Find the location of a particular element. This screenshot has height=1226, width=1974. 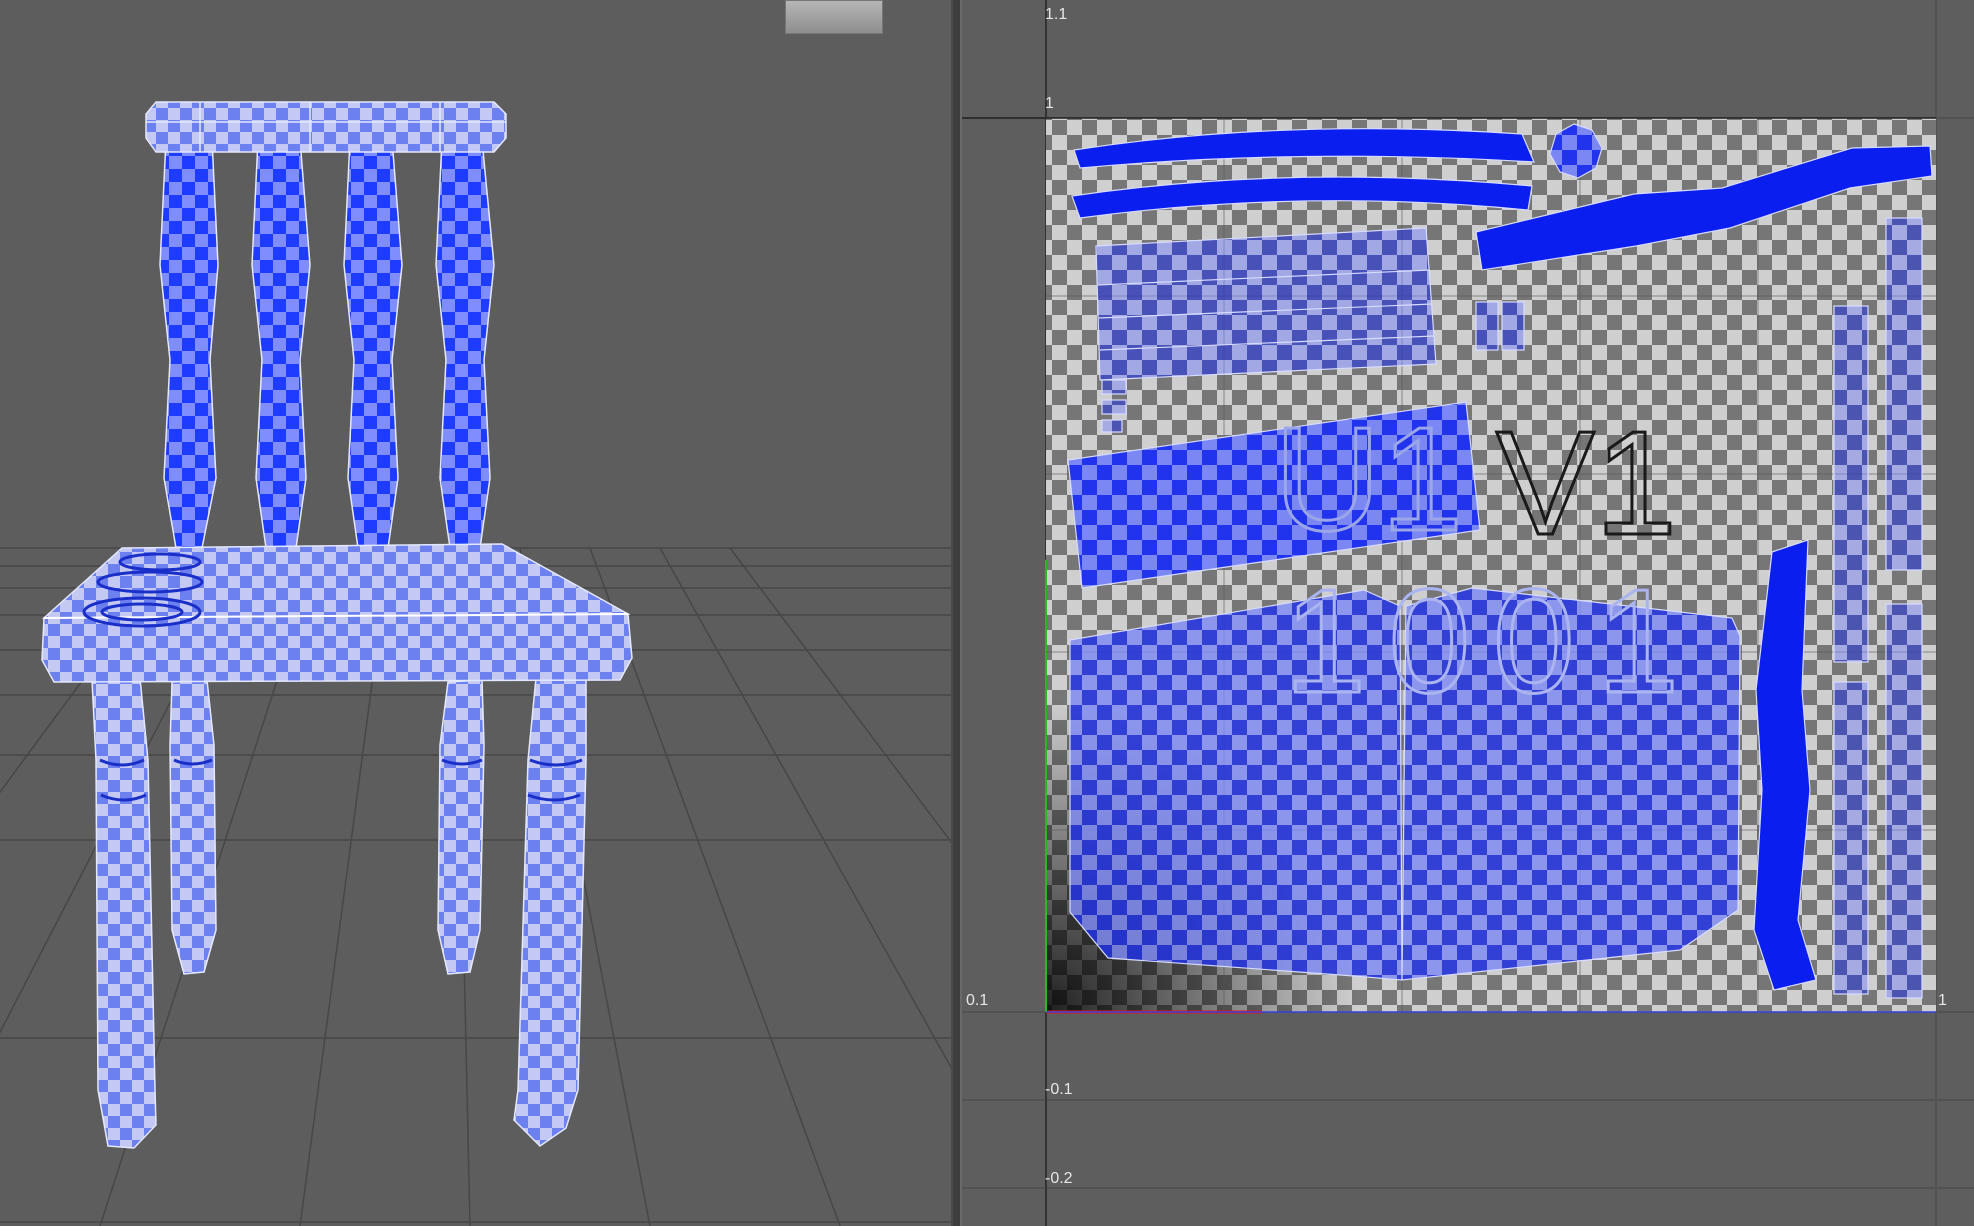

chair-seat-front is located at coordinates (337, 648).